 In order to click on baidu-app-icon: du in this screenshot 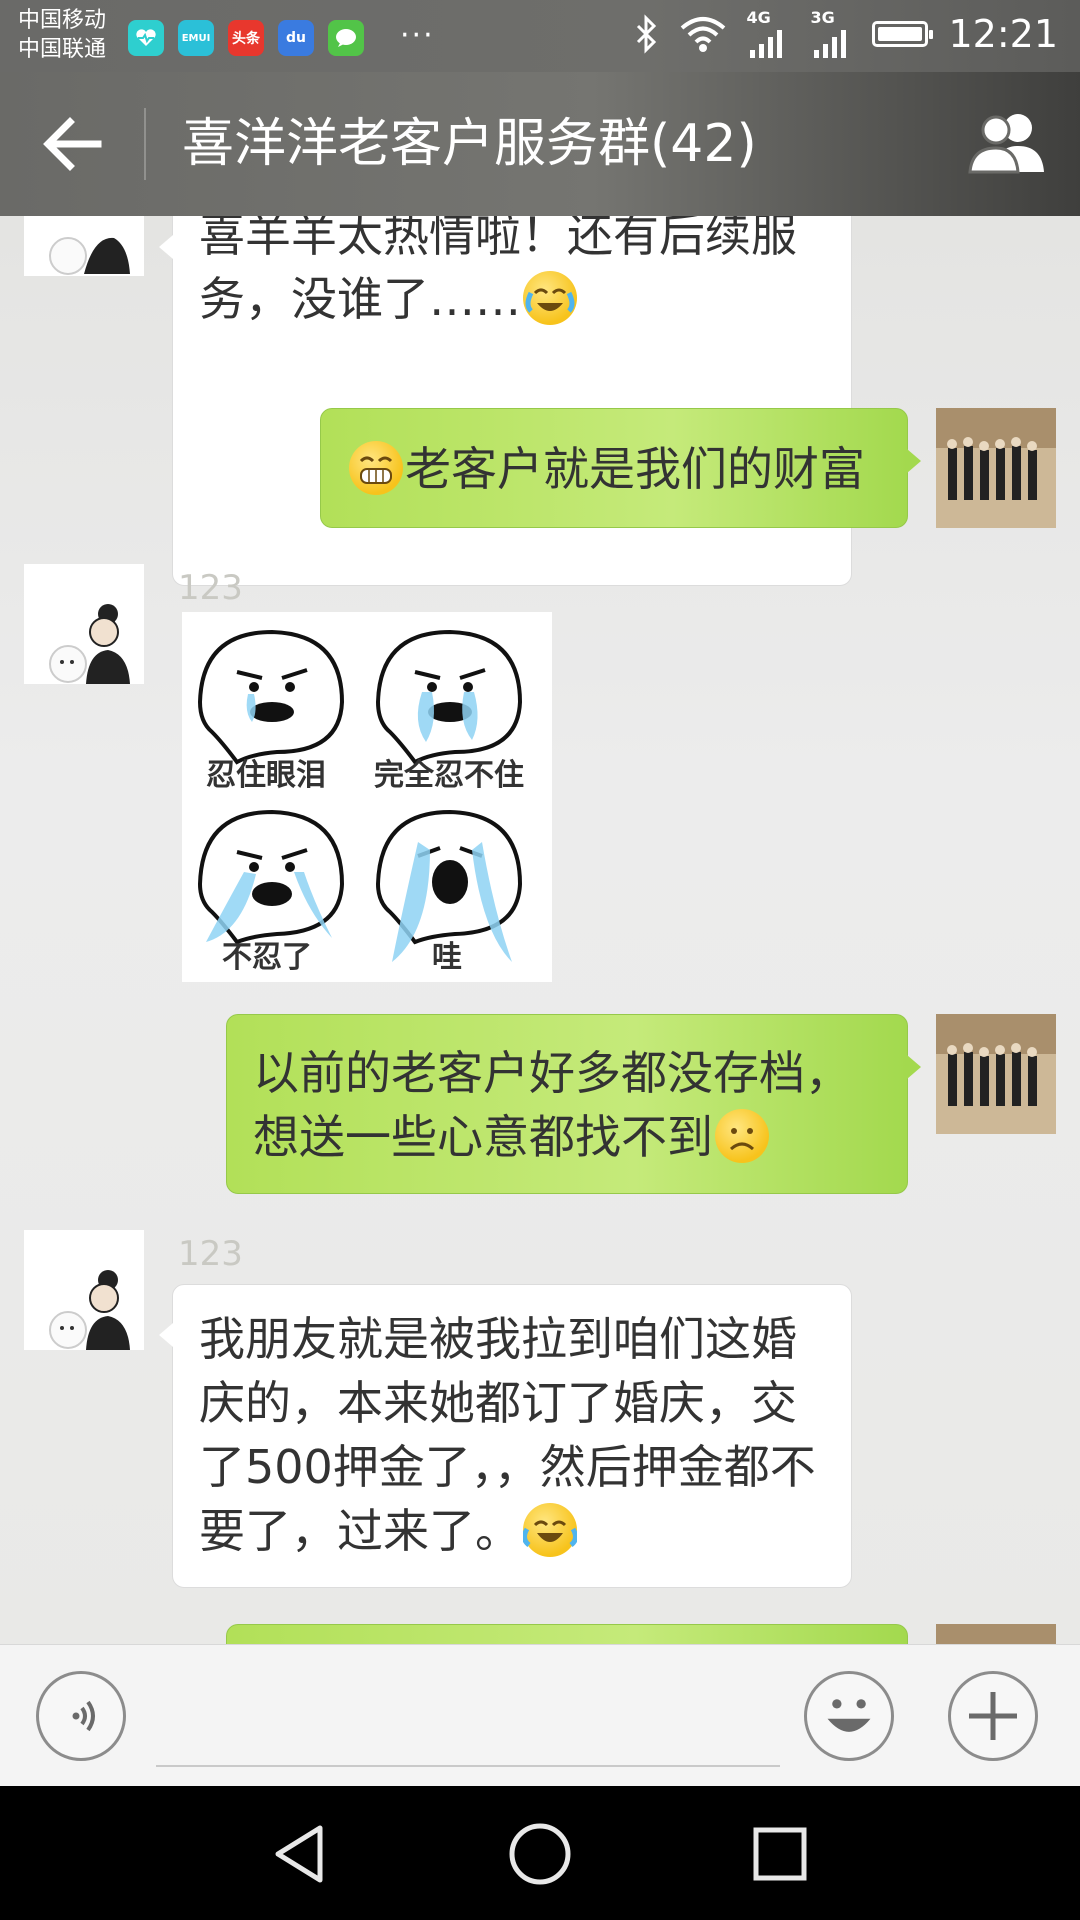, I will do `click(296, 38)`.